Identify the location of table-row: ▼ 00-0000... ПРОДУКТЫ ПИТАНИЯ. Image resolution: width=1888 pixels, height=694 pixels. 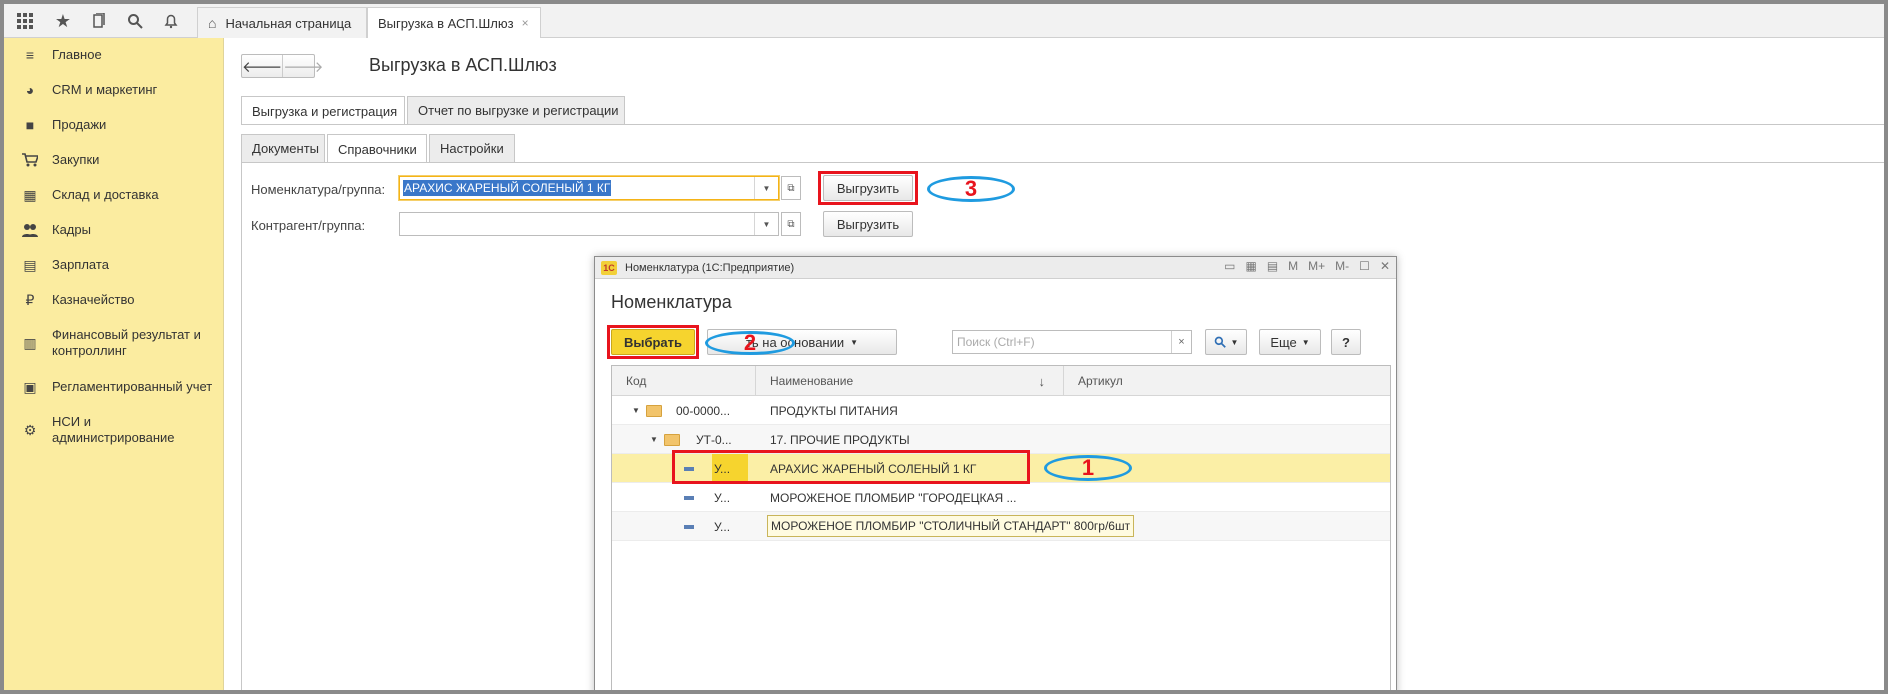
(1001, 410).